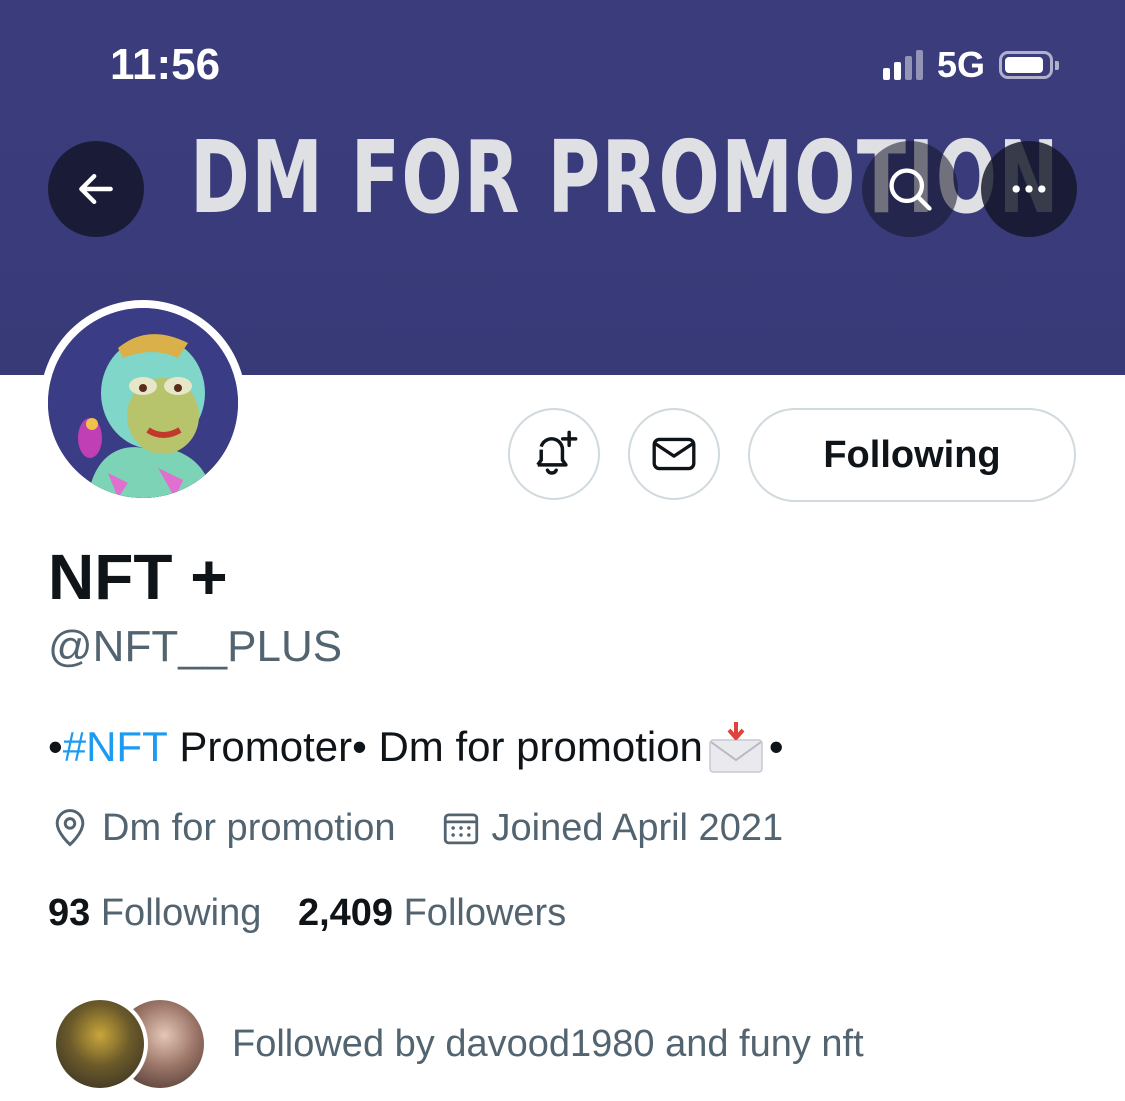  Describe the element at coordinates (181, 913) in the screenshot. I see `following-label: Following` at that location.